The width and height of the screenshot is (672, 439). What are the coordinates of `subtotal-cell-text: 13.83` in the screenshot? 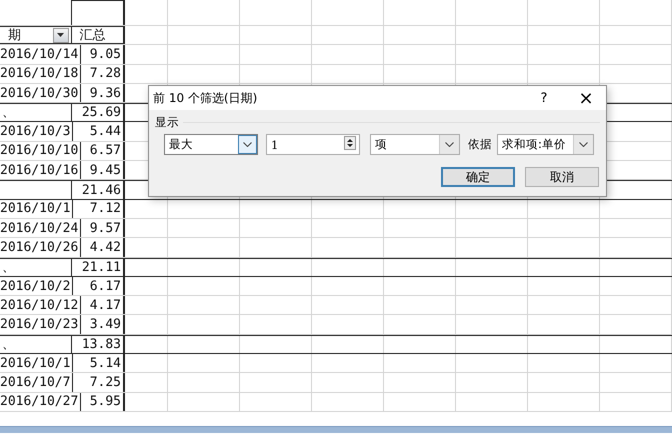 It's located at (102, 344).